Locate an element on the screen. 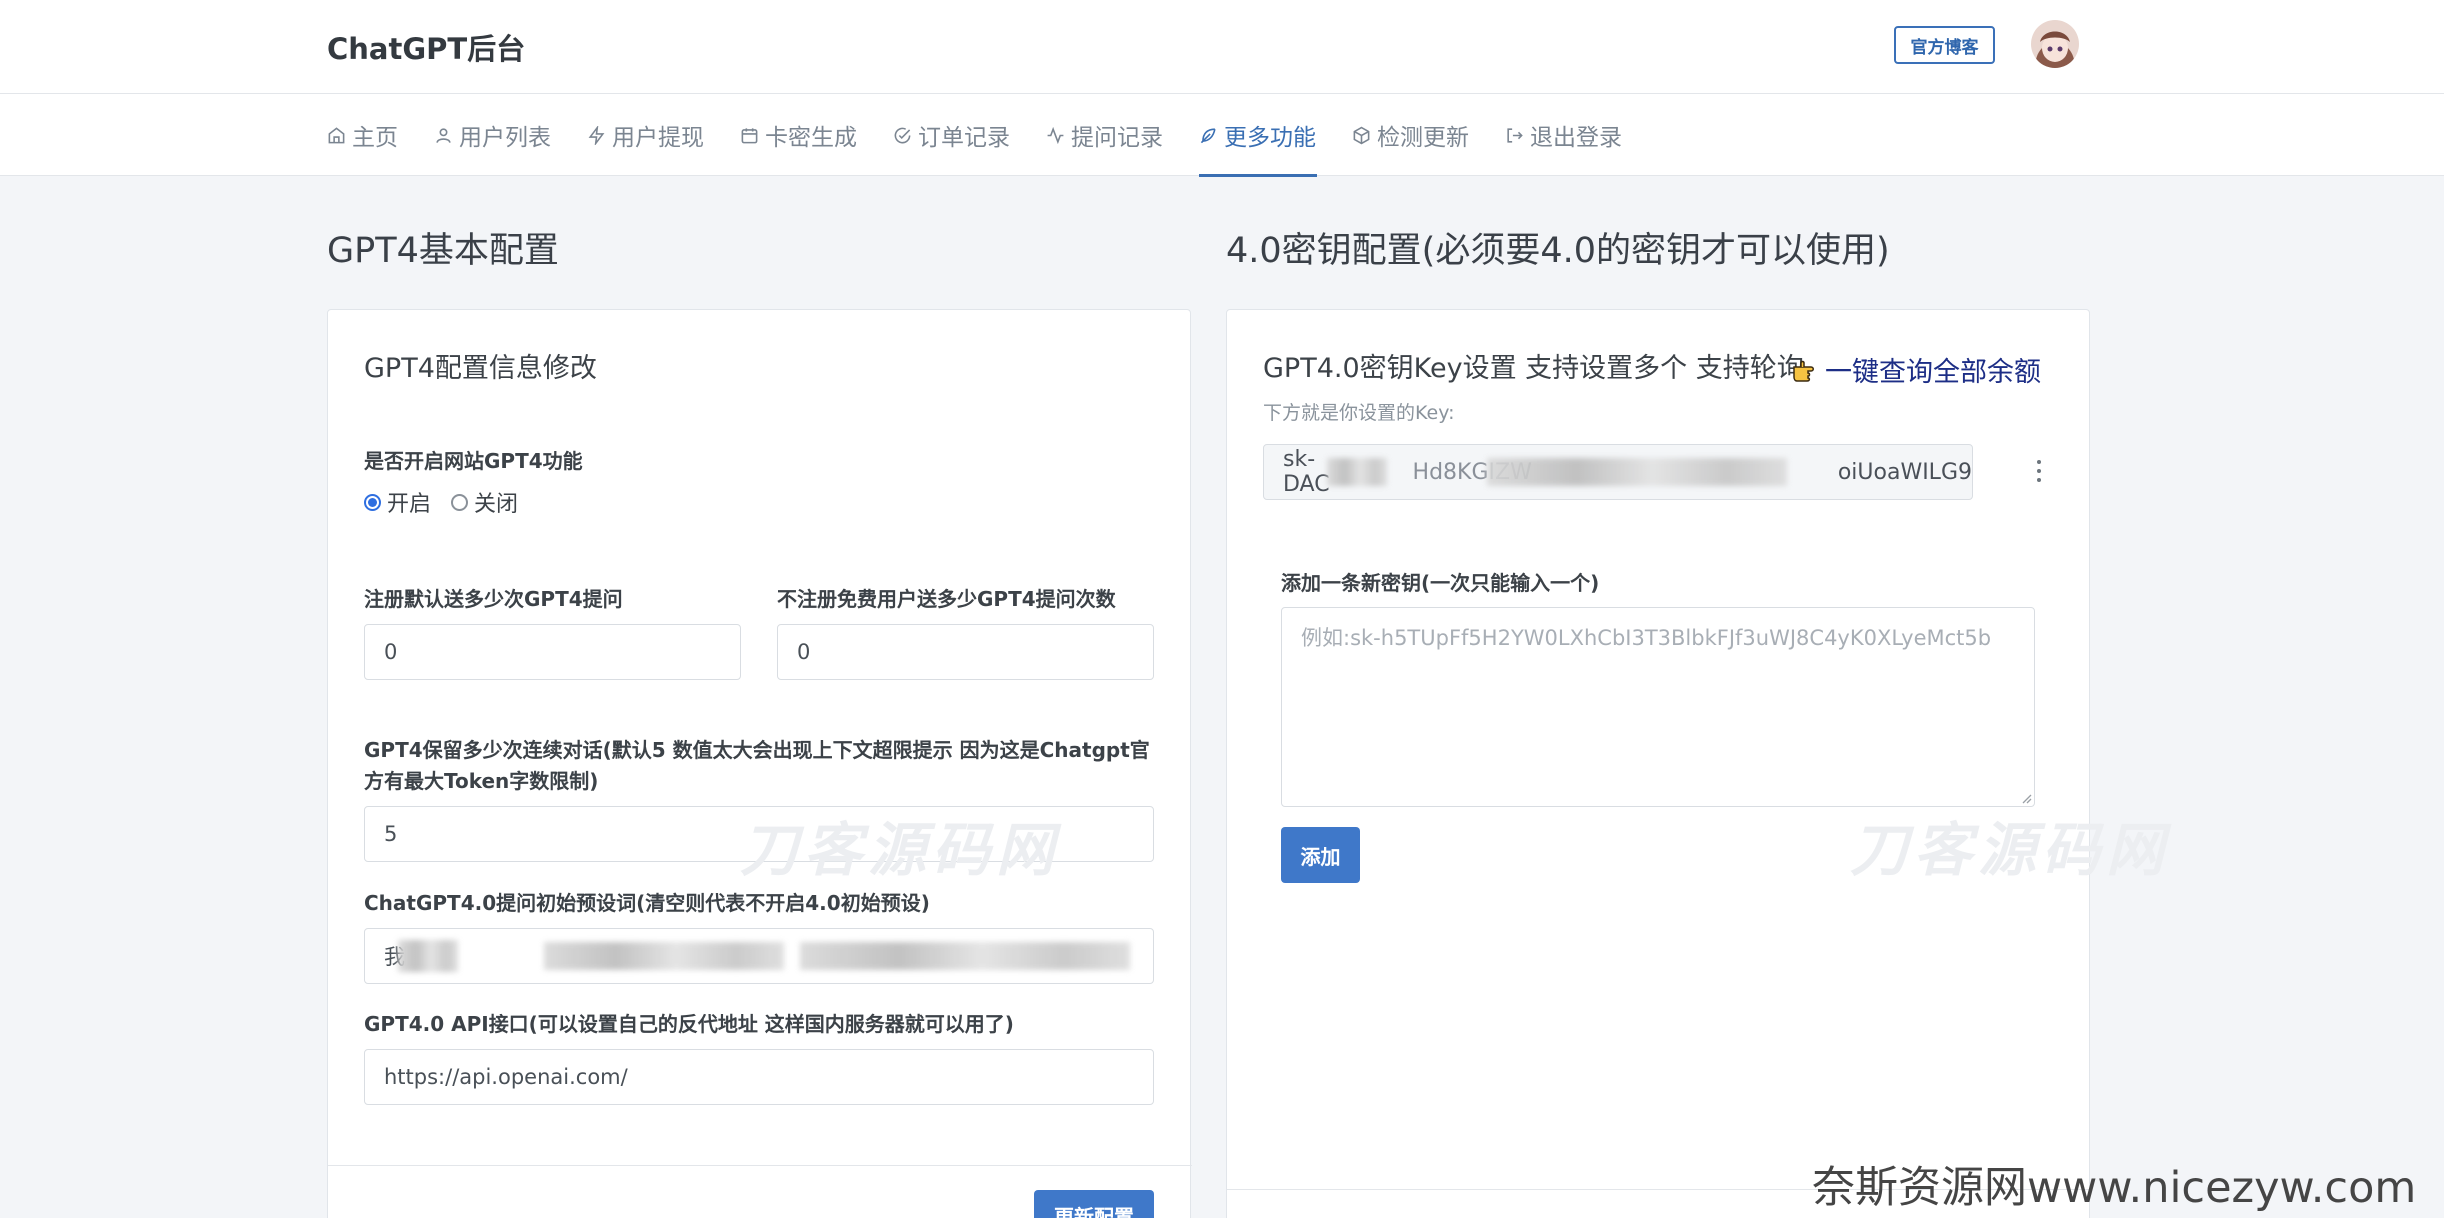 The width and height of the screenshot is (2444, 1218). nav-item-user-list: 用户列表 is located at coordinates (492, 135).